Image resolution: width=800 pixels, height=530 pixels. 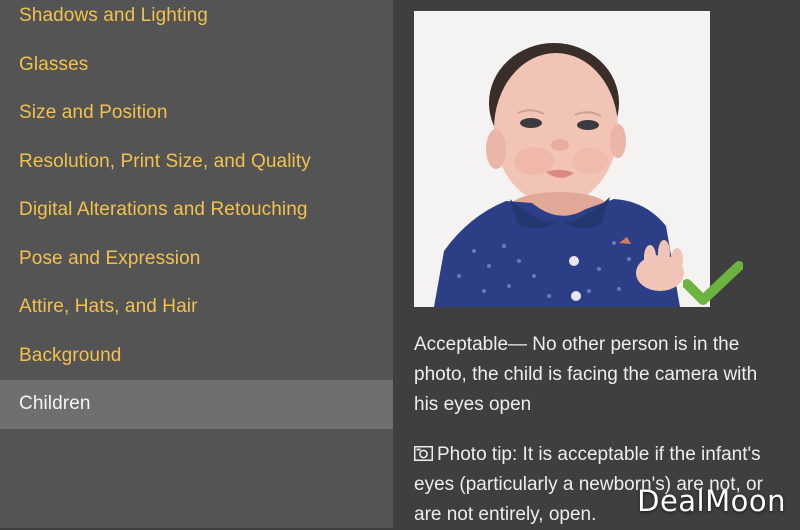 I want to click on camera-icon, so click(x=423, y=453).